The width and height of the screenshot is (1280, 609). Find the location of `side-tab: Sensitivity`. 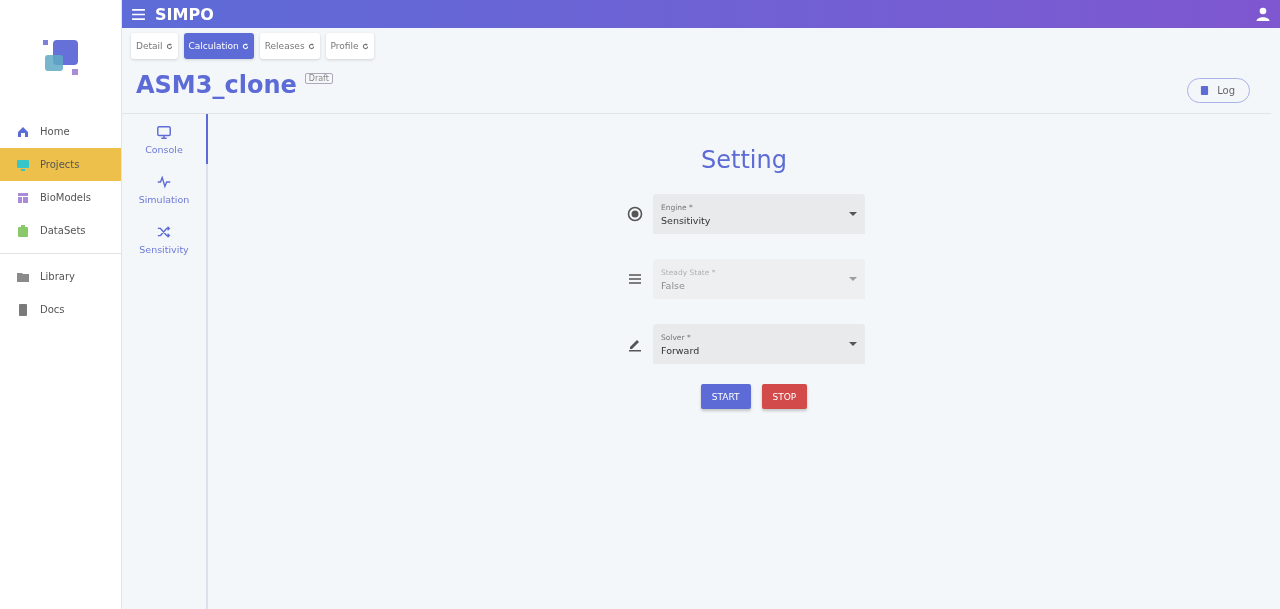

side-tab: Sensitivity is located at coordinates (165, 239).